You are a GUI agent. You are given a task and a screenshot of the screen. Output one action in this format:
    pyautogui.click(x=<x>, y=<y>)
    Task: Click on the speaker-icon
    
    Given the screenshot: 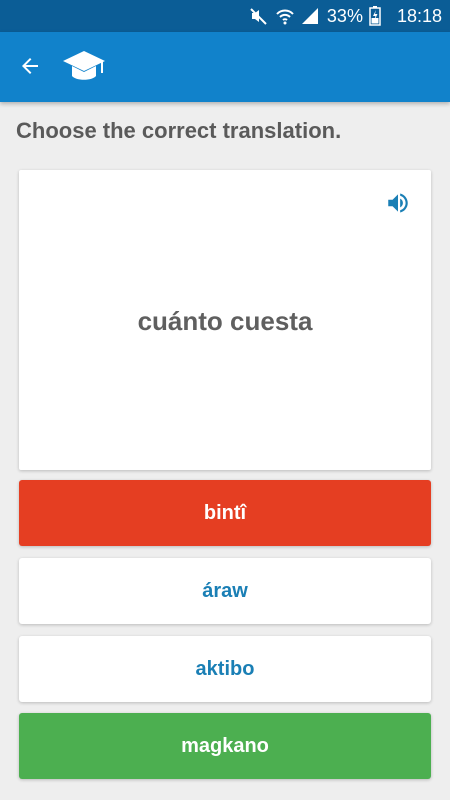 What is the action you would take?
    pyautogui.click(x=398, y=205)
    